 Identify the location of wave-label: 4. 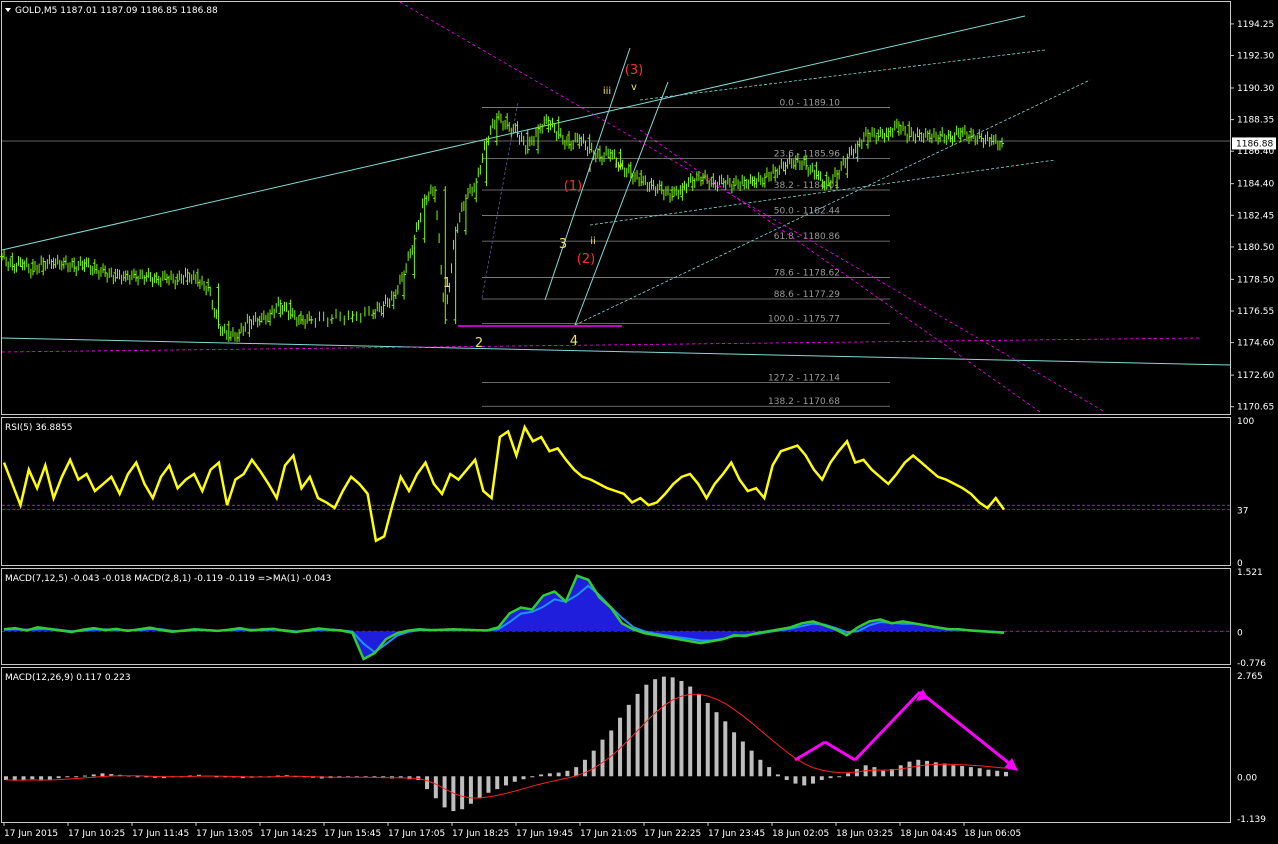
(574, 341).